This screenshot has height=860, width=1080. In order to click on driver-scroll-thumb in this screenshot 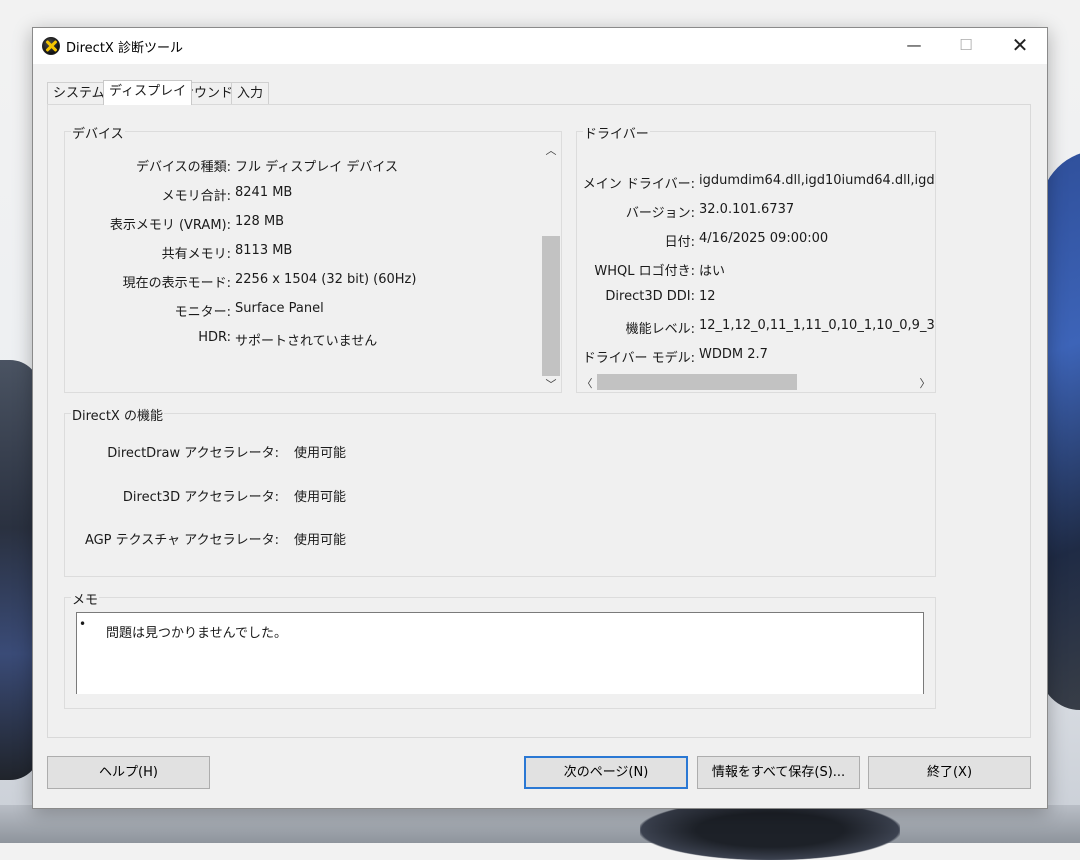, I will do `click(697, 382)`.